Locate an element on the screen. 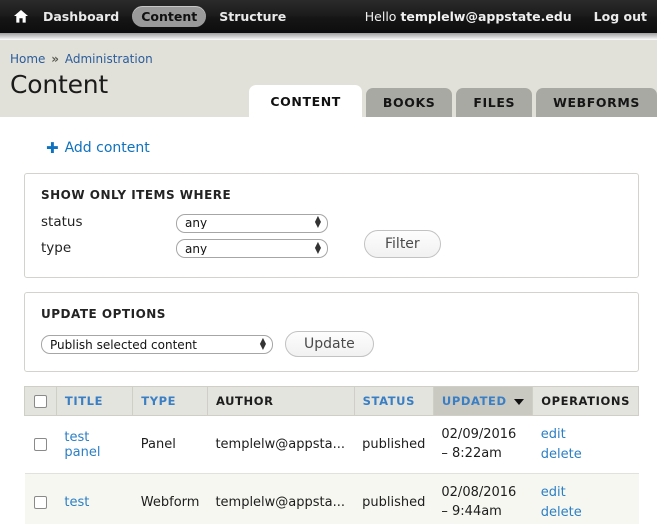 The image size is (657, 524). sort-title-link: TITLE is located at coordinates (84, 401).